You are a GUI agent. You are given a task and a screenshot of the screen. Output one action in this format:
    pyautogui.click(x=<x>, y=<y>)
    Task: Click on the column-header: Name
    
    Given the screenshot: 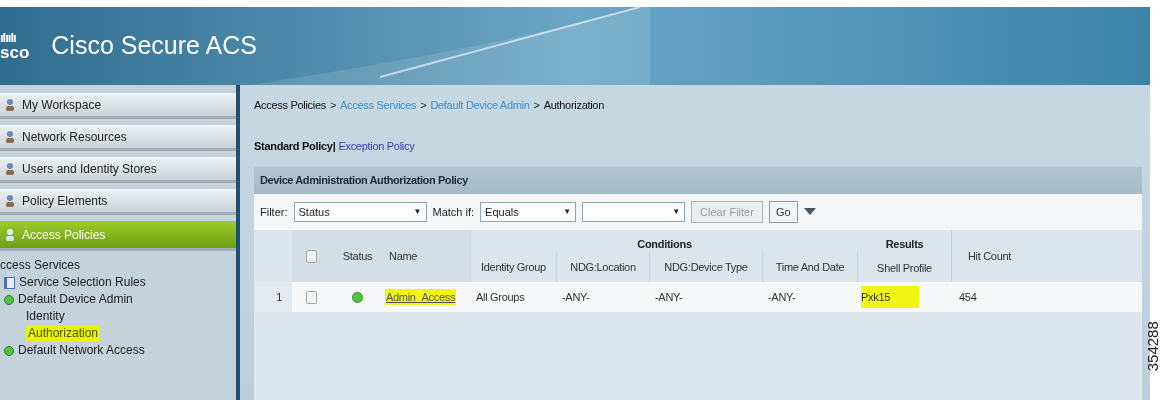 What is the action you would take?
    pyautogui.click(x=427, y=256)
    